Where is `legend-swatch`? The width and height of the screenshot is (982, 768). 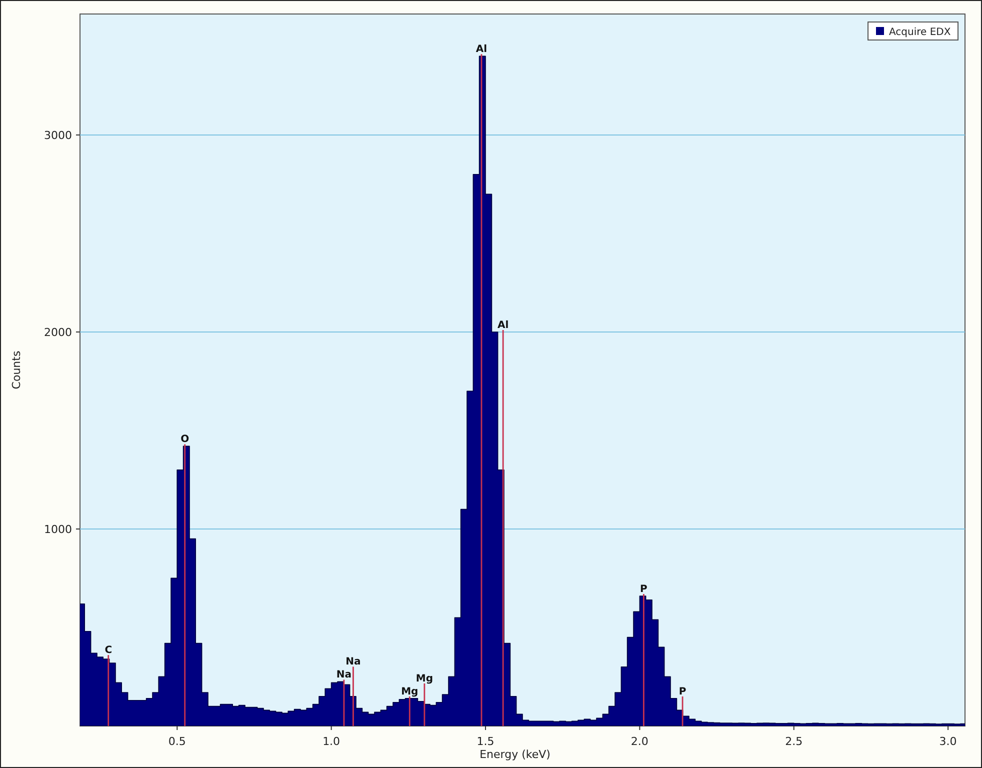 legend-swatch is located at coordinates (880, 31).